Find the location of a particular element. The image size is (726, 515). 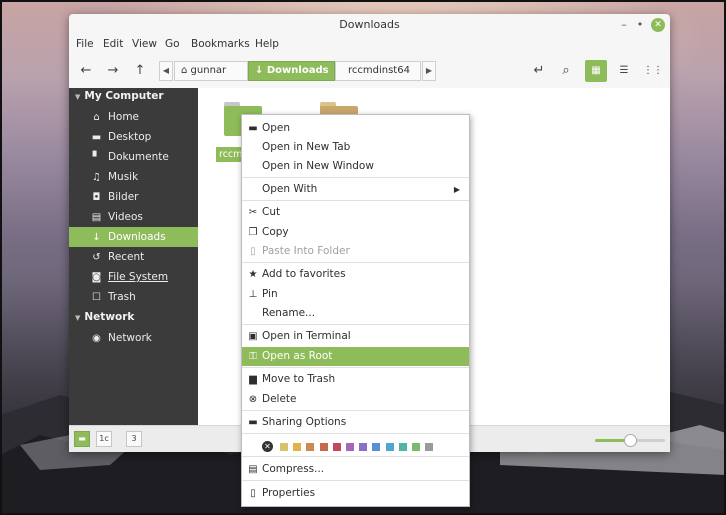

sidebar-item-musik: ♫ Musik is located at coordinates (133, 177).